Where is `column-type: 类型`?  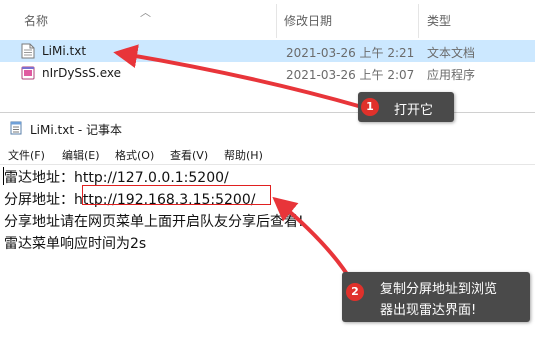
column-type: 类型 is located at coordinates (439, 20).